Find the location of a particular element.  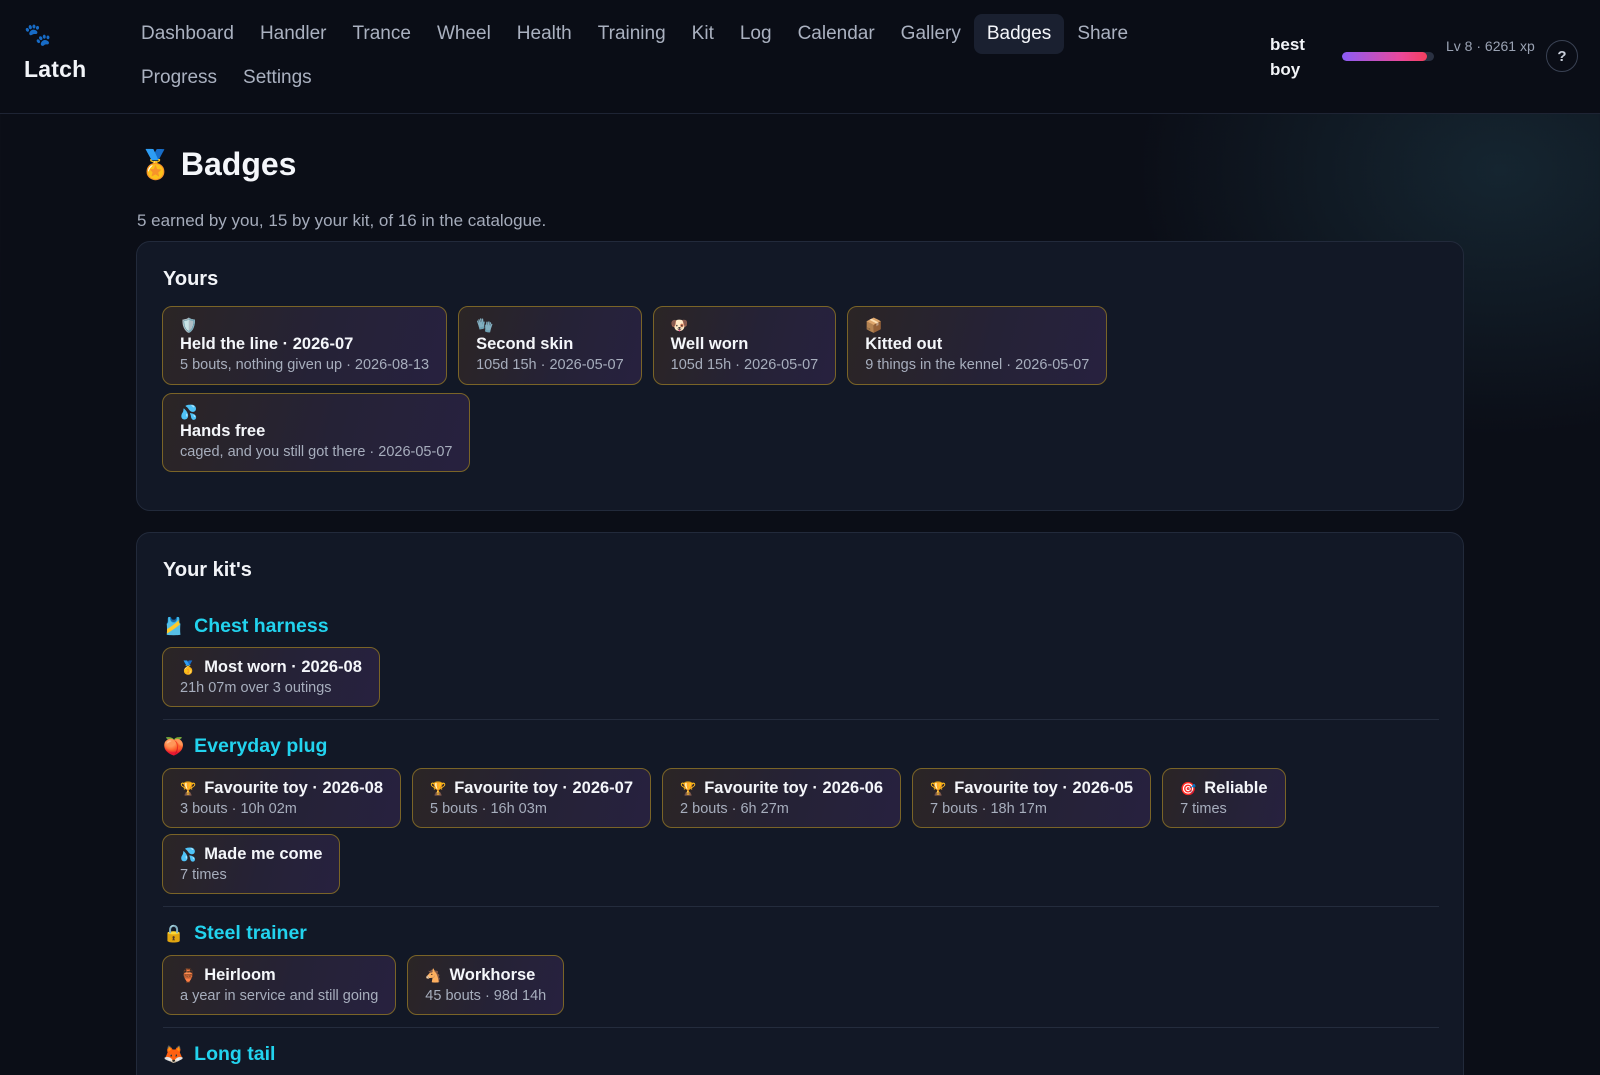

badge-desc: 5 bouts · 16h 03m is located at coordinates (488, 809).